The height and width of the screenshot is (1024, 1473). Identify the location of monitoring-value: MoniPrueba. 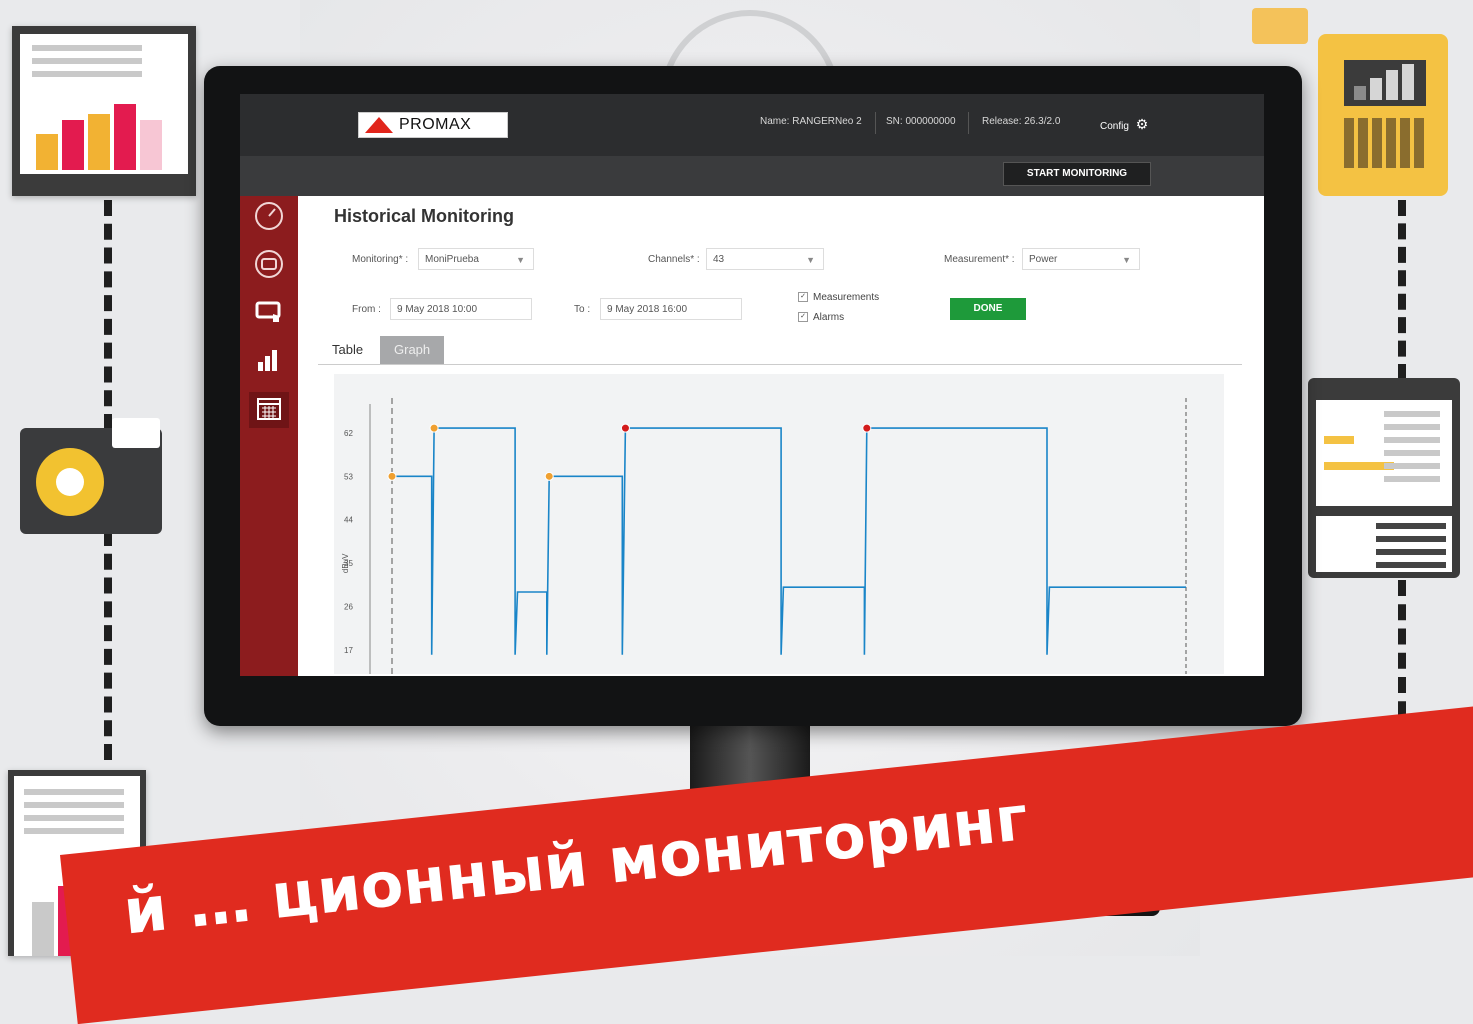
(452, 259).